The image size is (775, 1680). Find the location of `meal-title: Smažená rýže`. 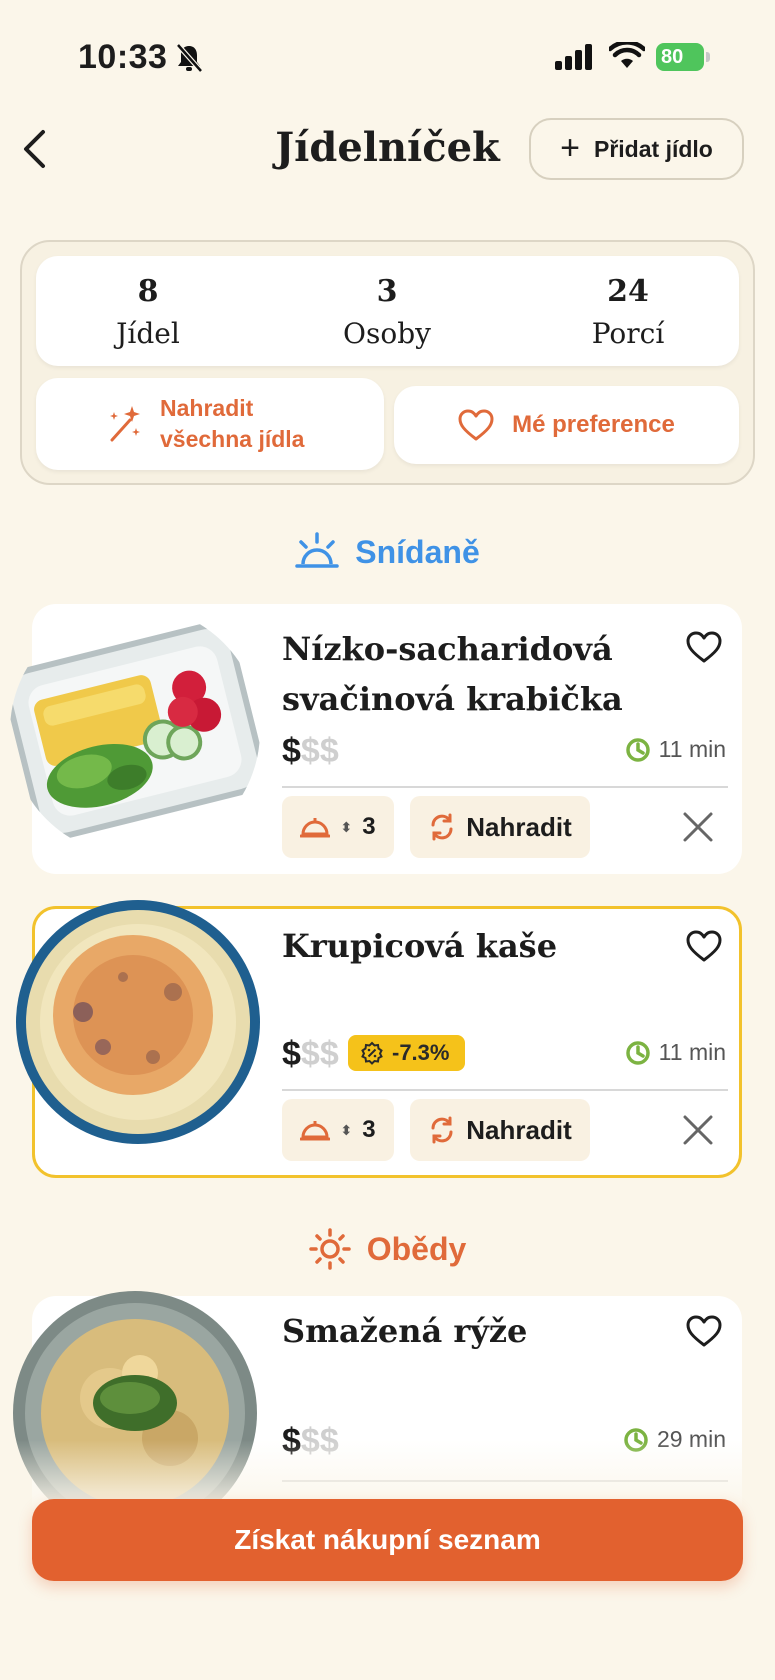

meal-title: Smažená rýže is located at coordinates (405, 1331).